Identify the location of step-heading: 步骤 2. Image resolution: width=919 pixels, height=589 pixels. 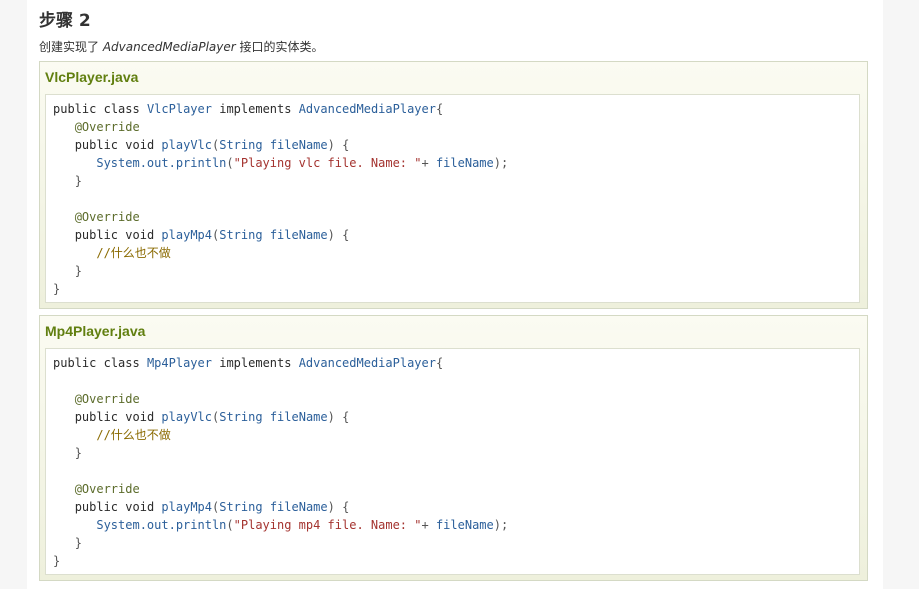
(65, 21).